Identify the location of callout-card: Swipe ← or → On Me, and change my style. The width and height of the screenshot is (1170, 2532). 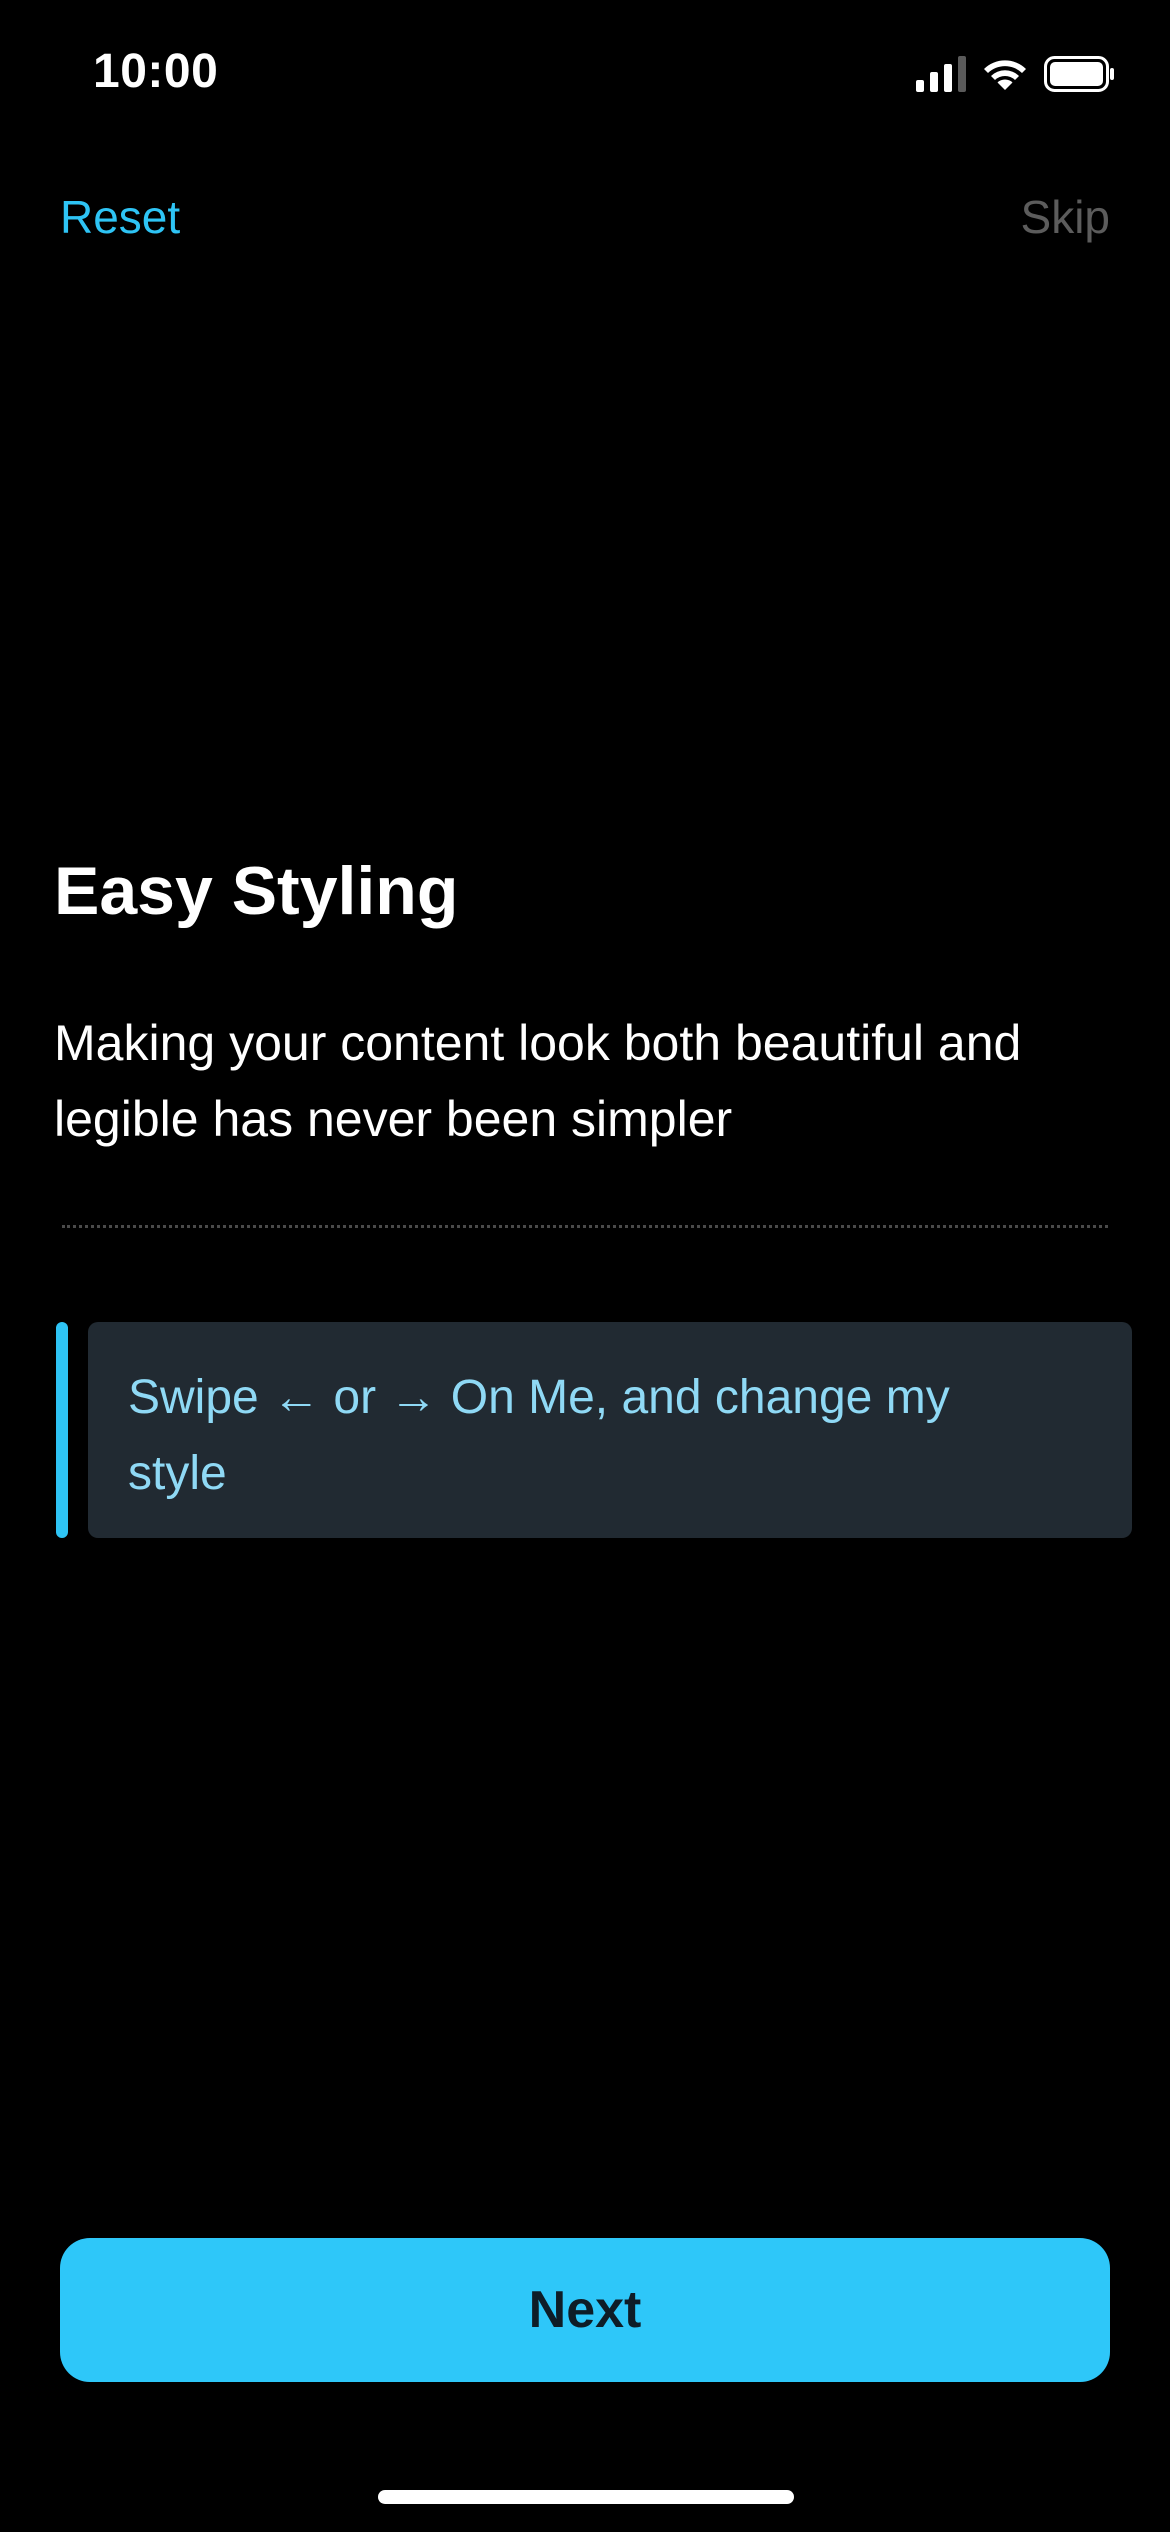
(610, 1430).